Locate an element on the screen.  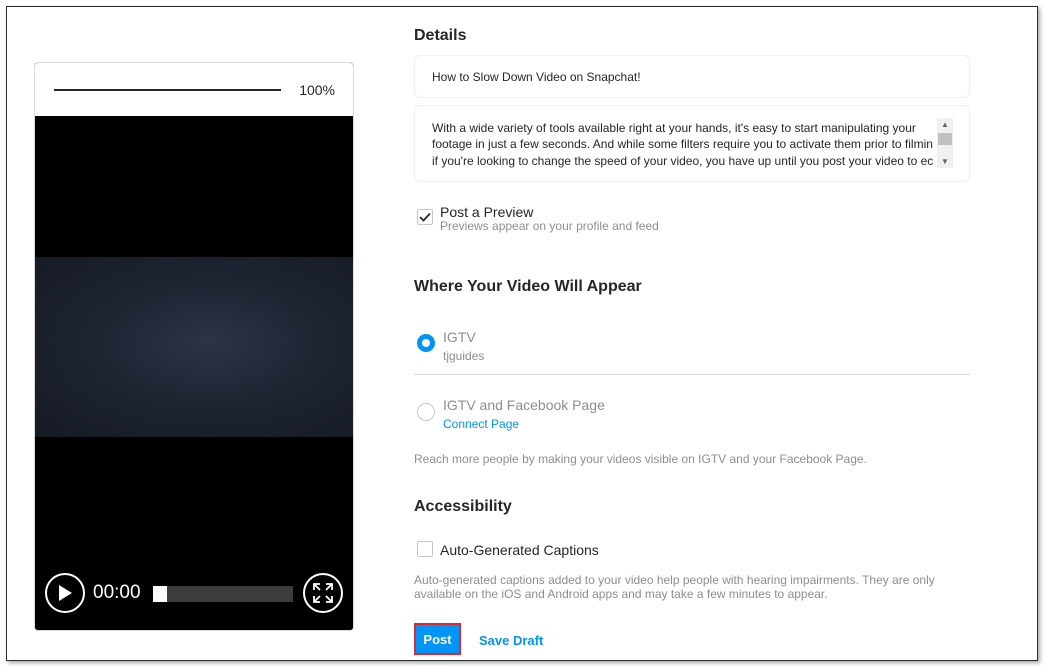
where-heading: Where Your Video Will Appear is located at coordinates (528, 286).